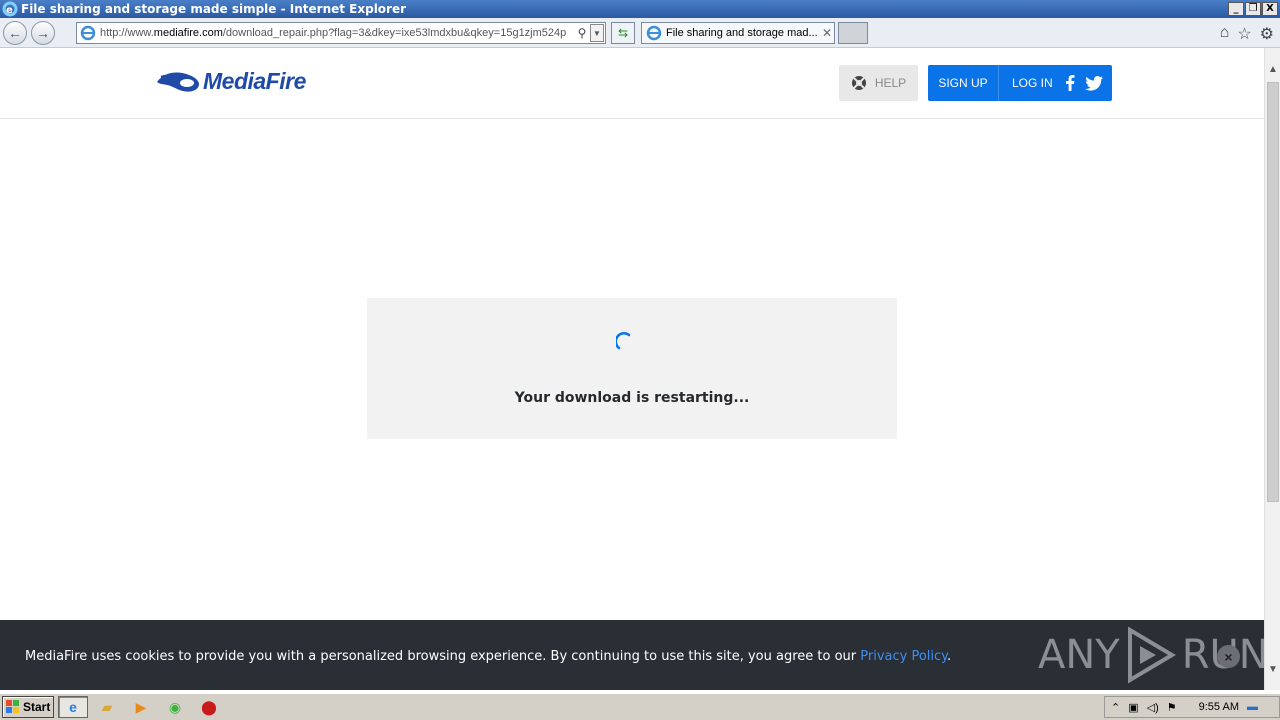 The width and height of the screenshot is (1280, 720). Describe the element at coordinates (827, 33) in the screenshot. I see `close-icon: ✕` at that location.